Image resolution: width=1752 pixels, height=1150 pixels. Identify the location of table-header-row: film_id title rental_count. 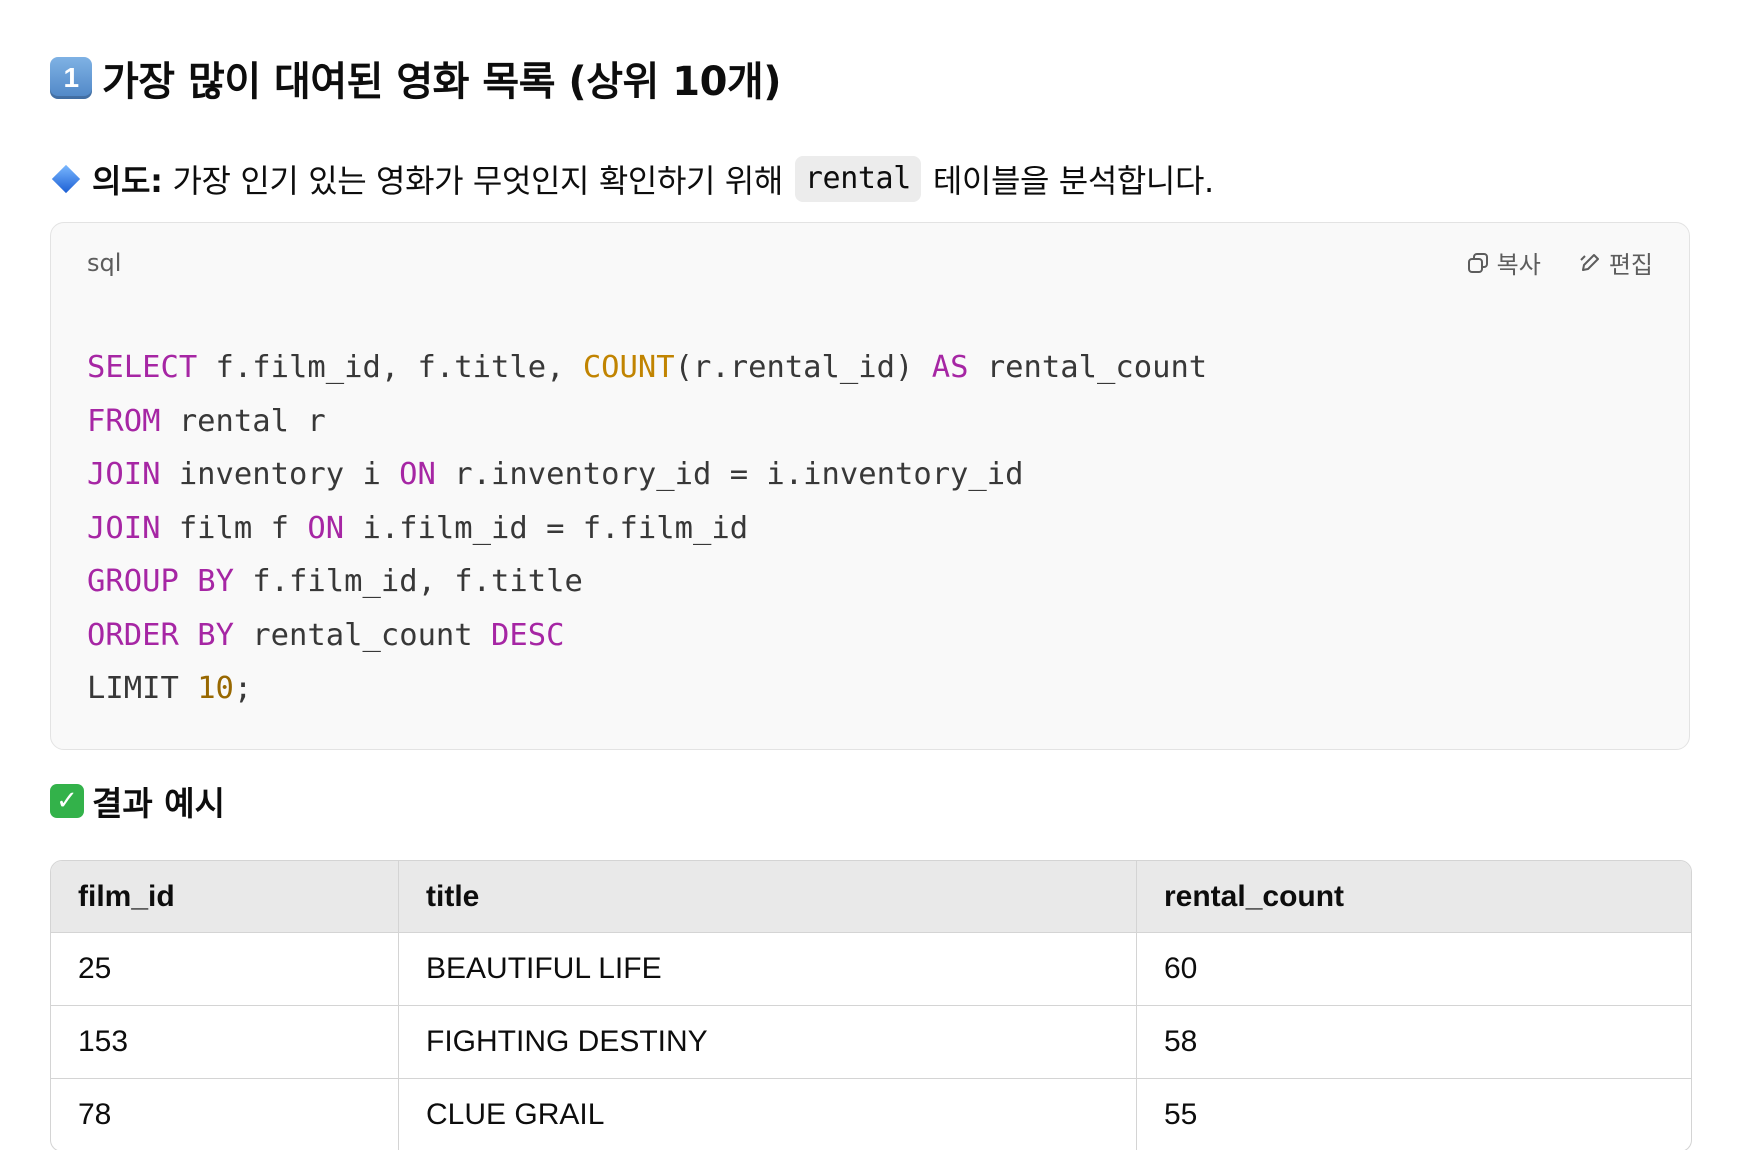
(871, 897).